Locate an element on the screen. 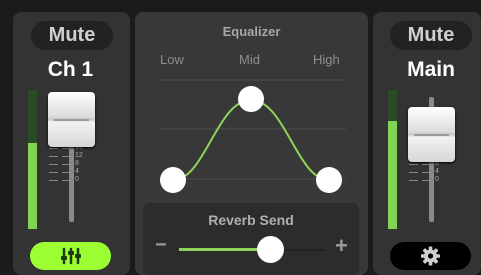 This screenshot has height=275, width=481. reverb-minus-button: − is located at coordinates (161, 245).